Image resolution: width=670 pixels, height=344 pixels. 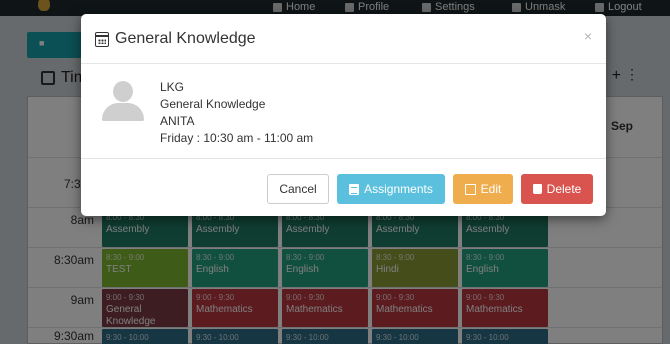 I want to click on avatar, so click(x=123, y=100).